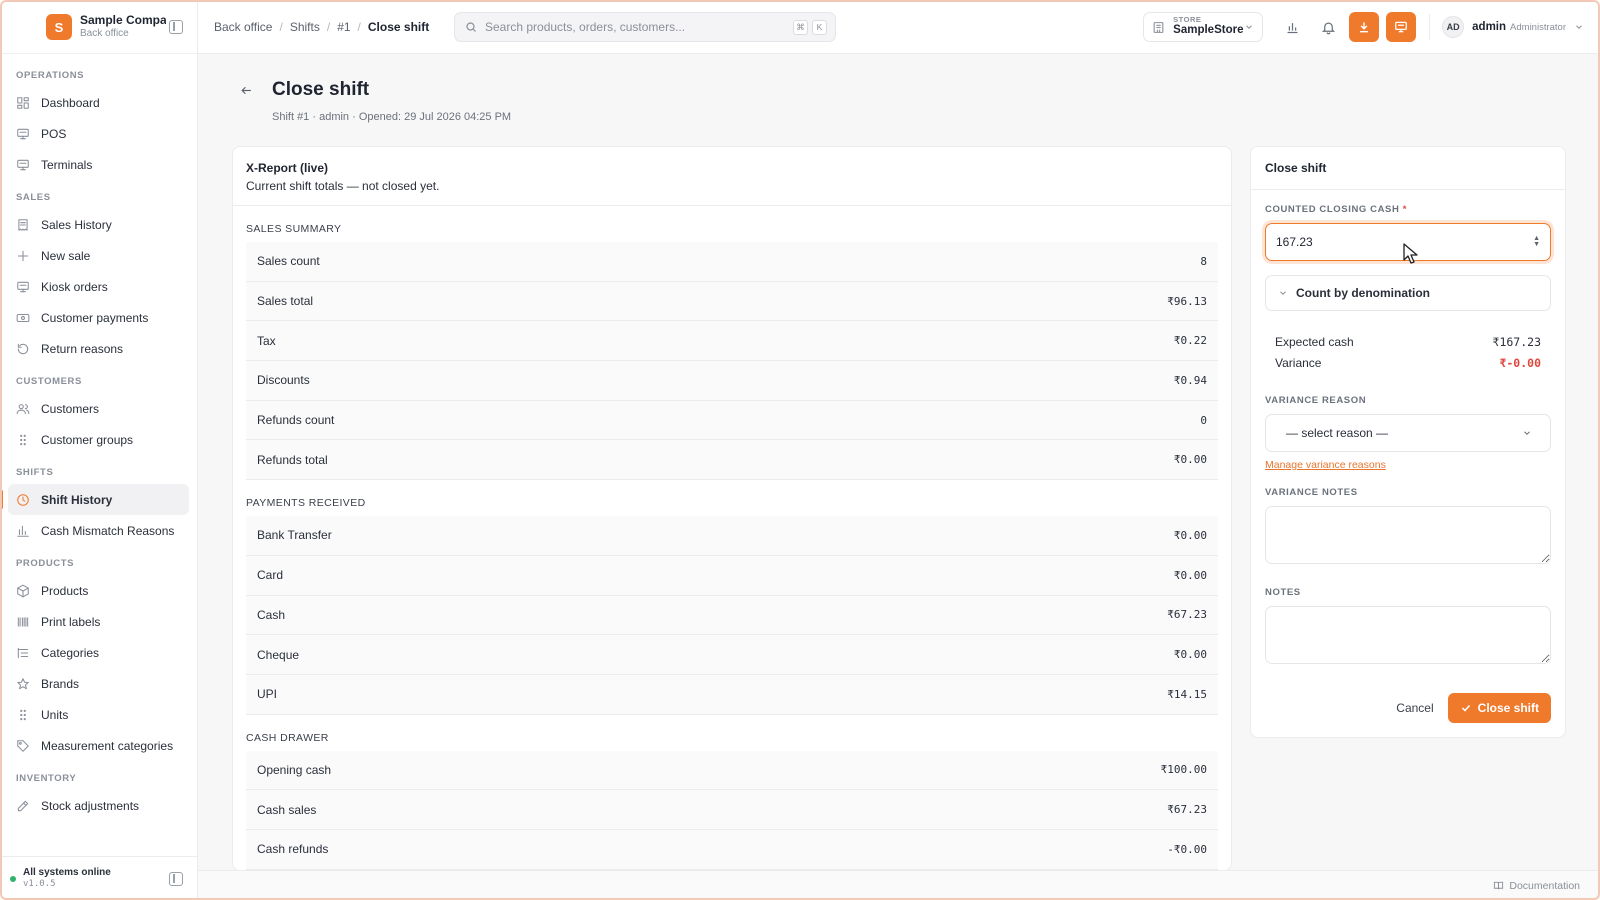 This screenshot has width=1600, height=900. What do you see at coordinates (800, 27) in the screenshot?
I see `kbd-cmd: ⌘` at bounding box center [800, 27].